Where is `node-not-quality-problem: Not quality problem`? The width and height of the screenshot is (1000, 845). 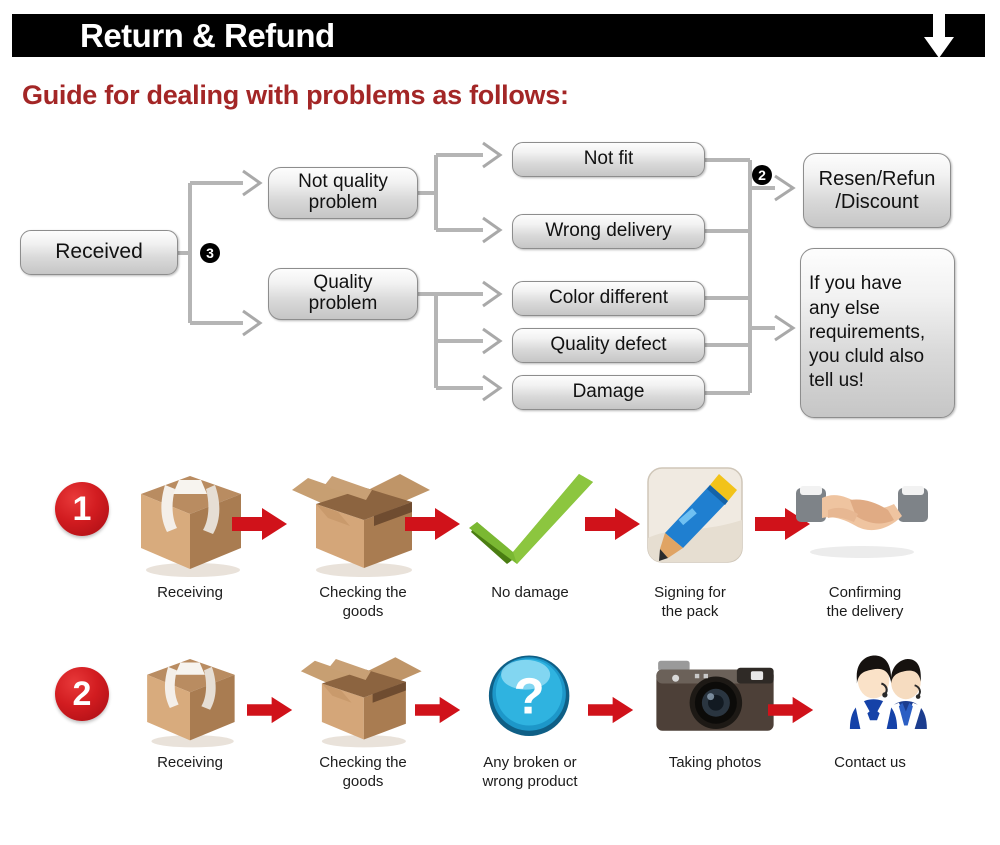
node-not-quality-problem: Not quality problem is located at coordinates (343, 193).